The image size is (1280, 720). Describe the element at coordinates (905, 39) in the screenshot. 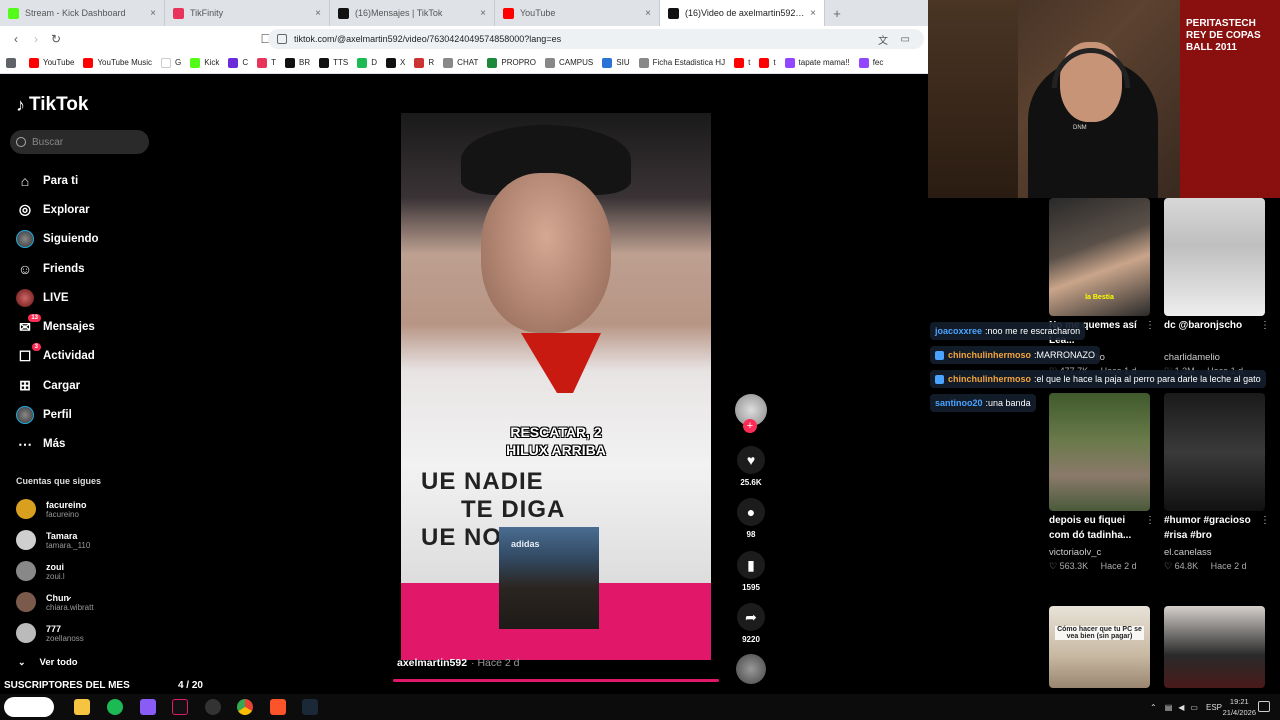

I see `cast-icon: ▭` at that location.